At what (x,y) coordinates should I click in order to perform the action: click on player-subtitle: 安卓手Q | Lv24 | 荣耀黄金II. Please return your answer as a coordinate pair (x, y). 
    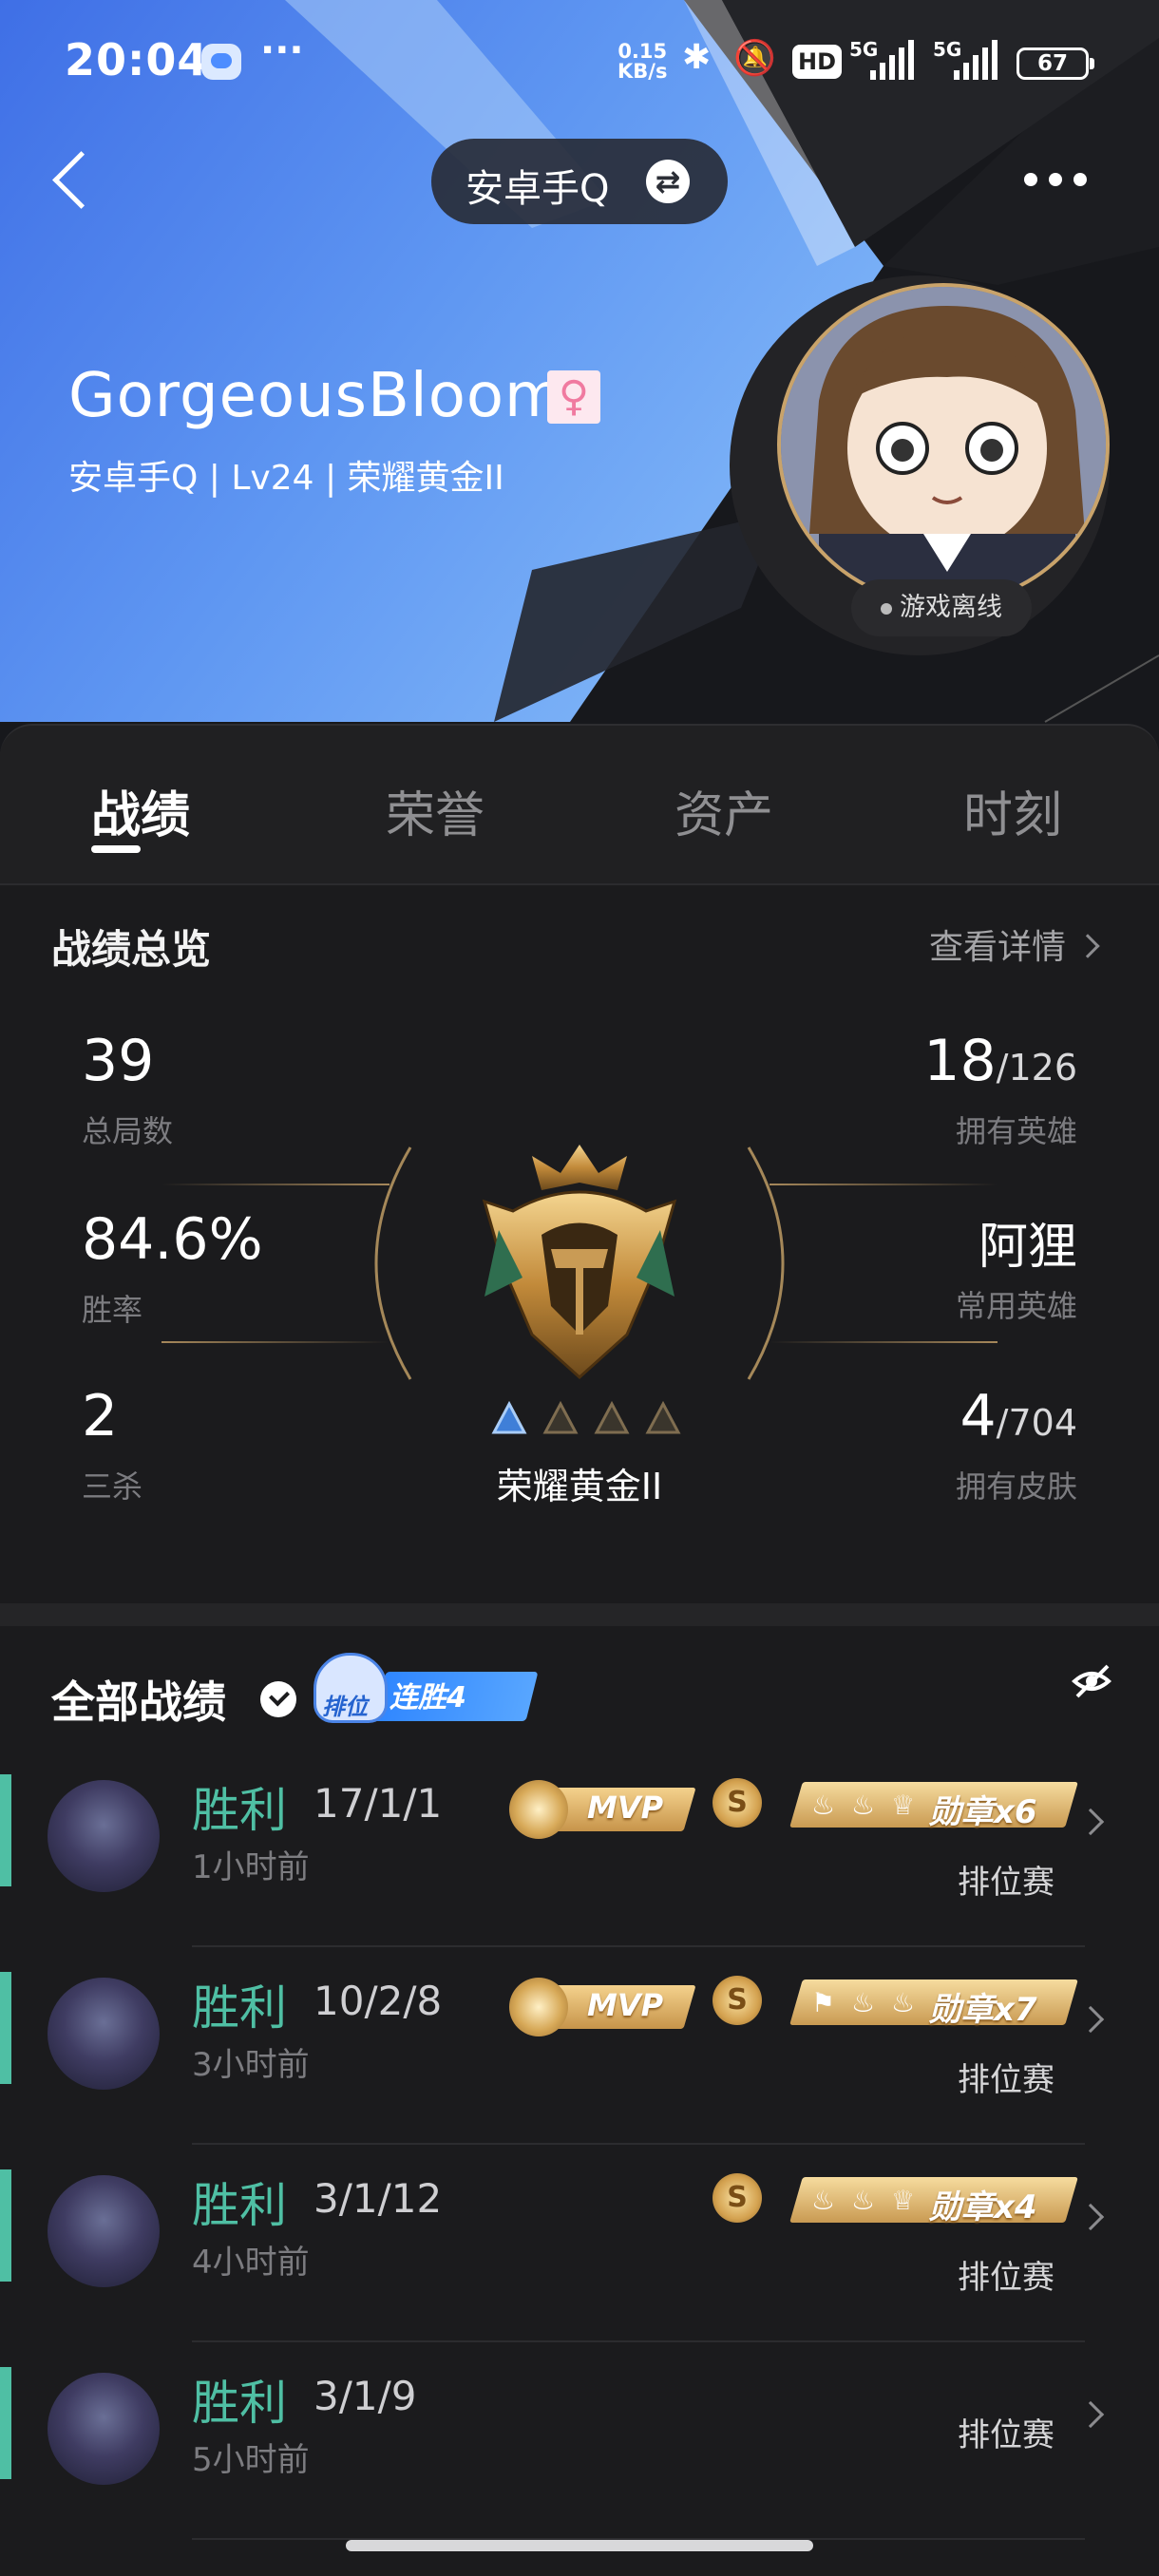
    Looking at the image, I should click on (286, 478).